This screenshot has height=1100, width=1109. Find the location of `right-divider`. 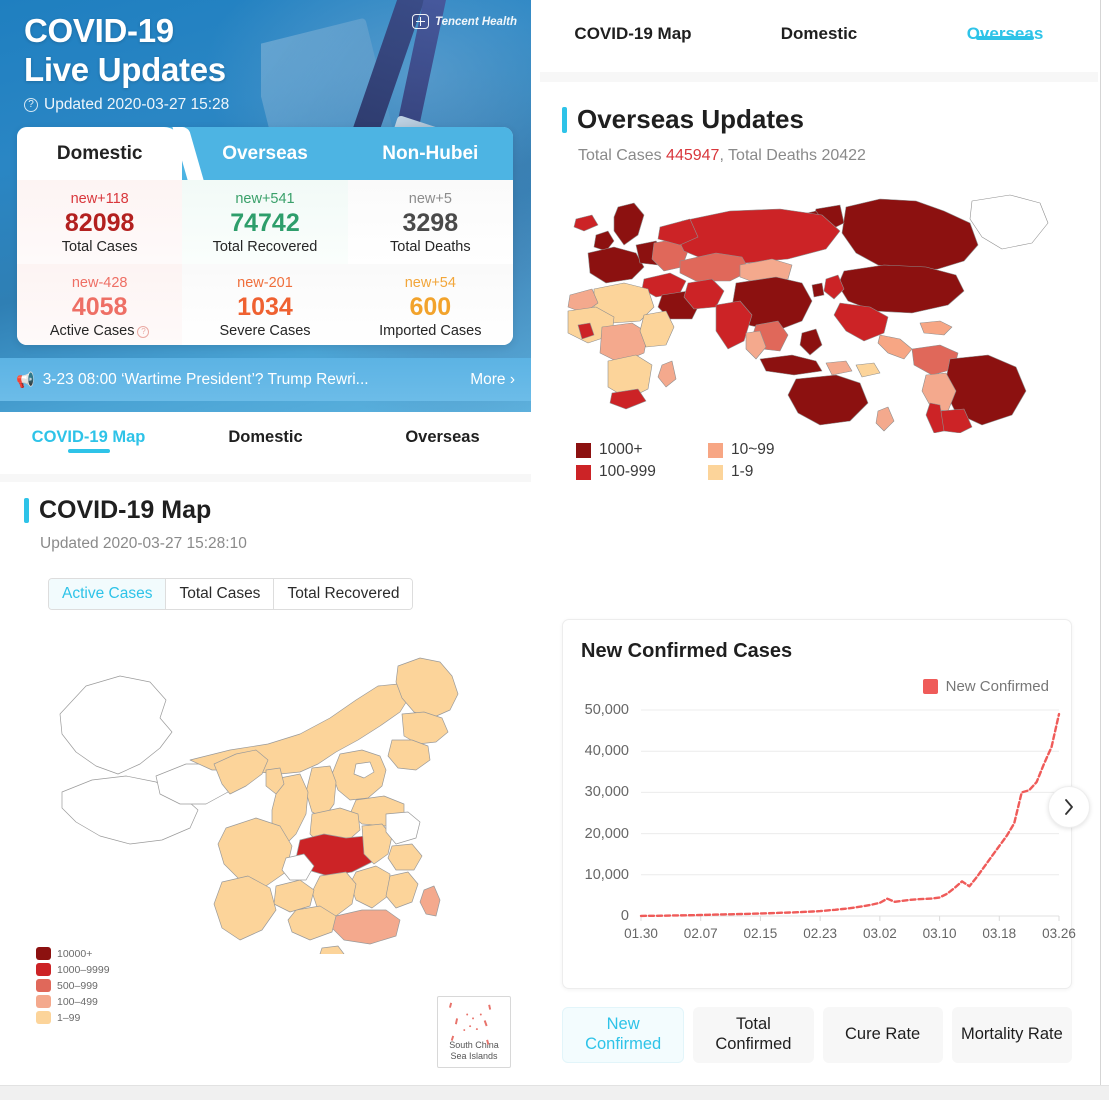

right-divider is located at coordinates (819, 77).